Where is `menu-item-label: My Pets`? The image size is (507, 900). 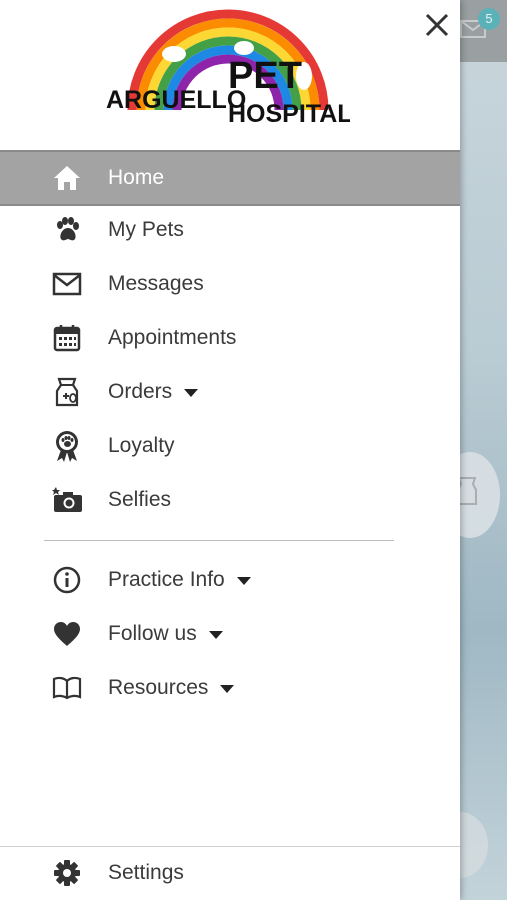
menu-item-label: My Pets is located at coordinates (146, 229).